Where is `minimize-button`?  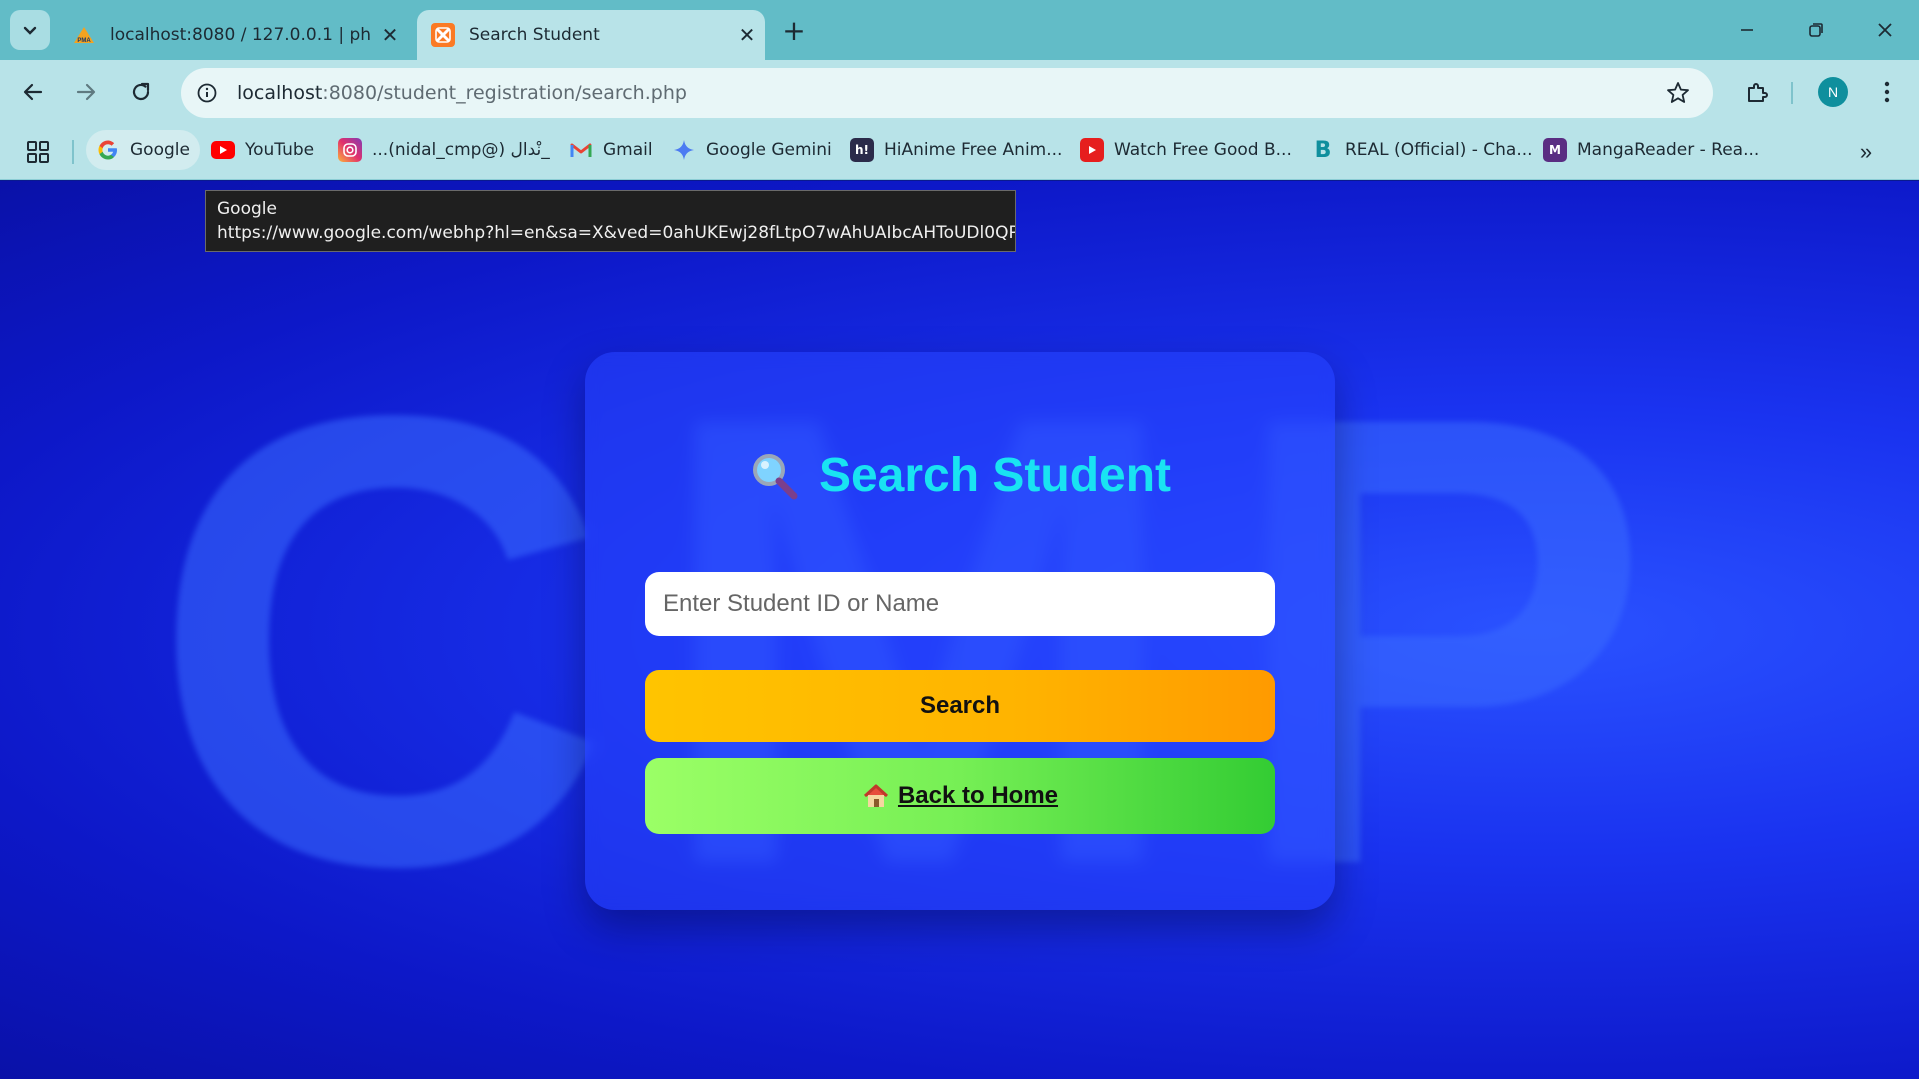 minimize-button is located at coordinates (1747, 30).